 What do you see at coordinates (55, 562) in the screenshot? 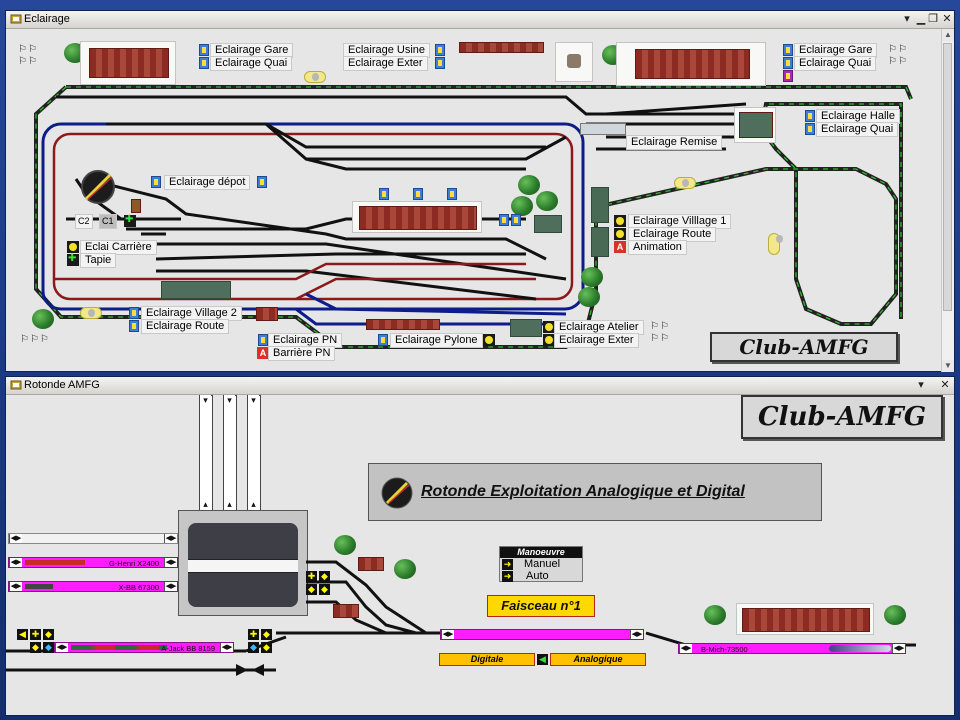
I see `train-sprite` at bounding box center [55, 562].